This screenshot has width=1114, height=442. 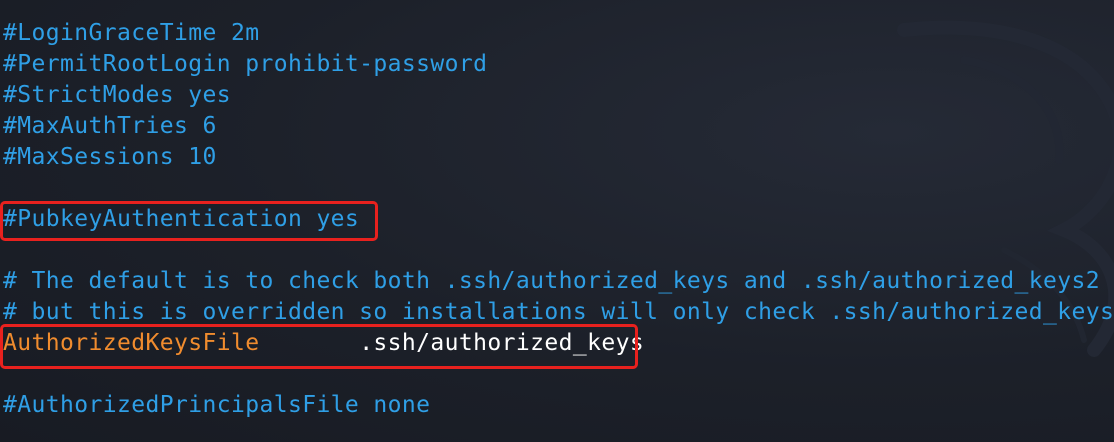 What do you see at coordinates (189, 221) in the screenshot?
I see `highlight-box-pubkey-authentication` at bounding box center [189, 221].